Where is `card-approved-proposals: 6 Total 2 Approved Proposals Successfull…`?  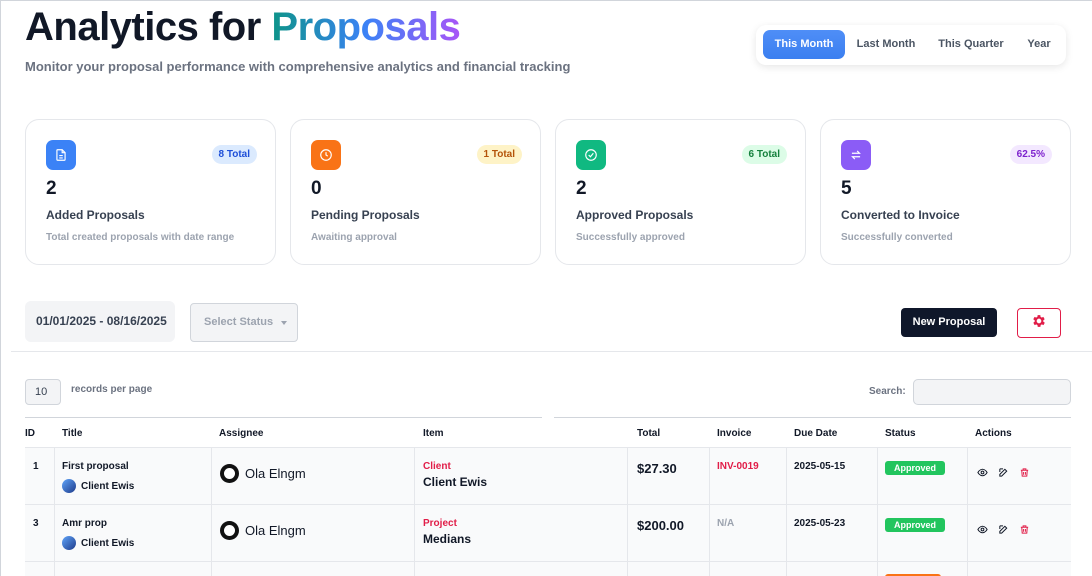
card-approved-proposals: 6 Total 2 Approved Proposals Successfull… is located at coordinates (680, 192).